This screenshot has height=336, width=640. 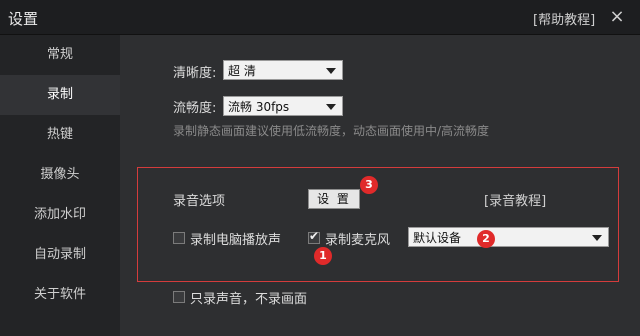 I want to click on fluency-select: 流畅 30fps, so click(x=283, y=106).